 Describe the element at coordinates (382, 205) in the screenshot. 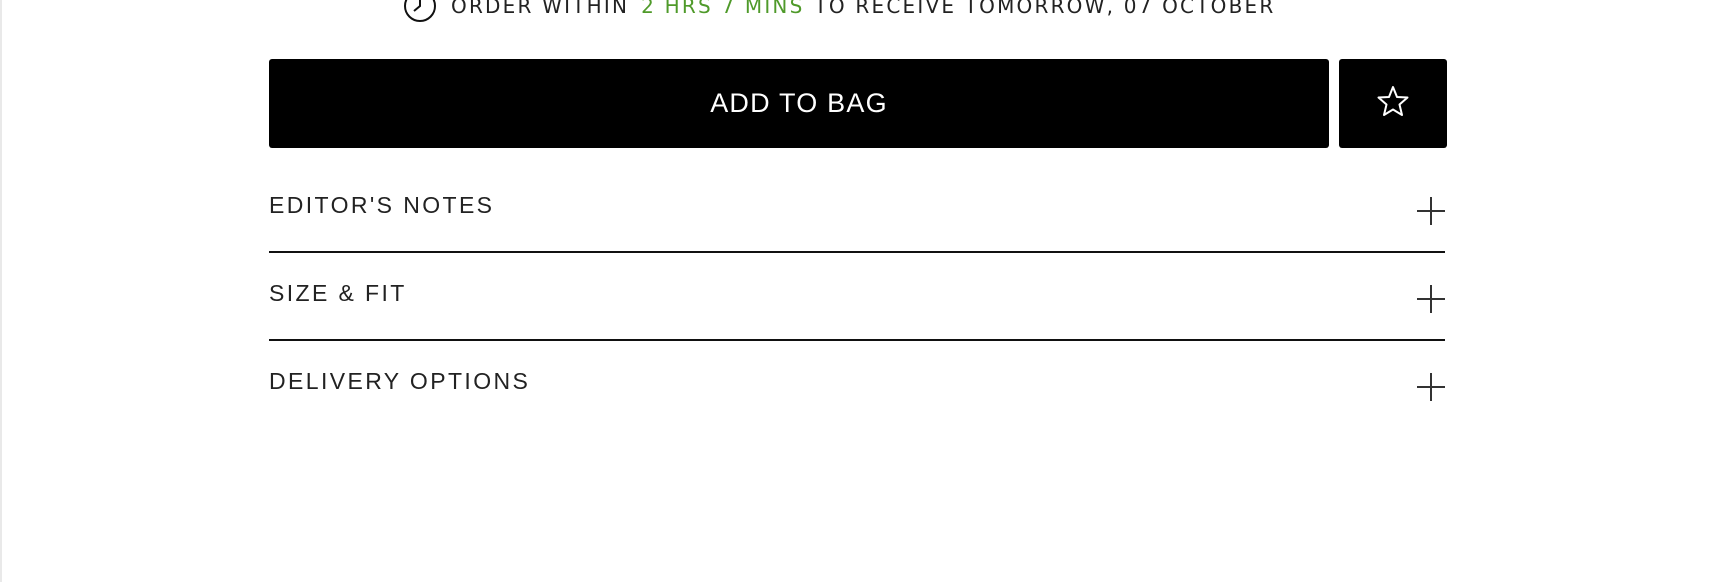

I see `accordion-label: EDITOR'S NOTES` at that location.